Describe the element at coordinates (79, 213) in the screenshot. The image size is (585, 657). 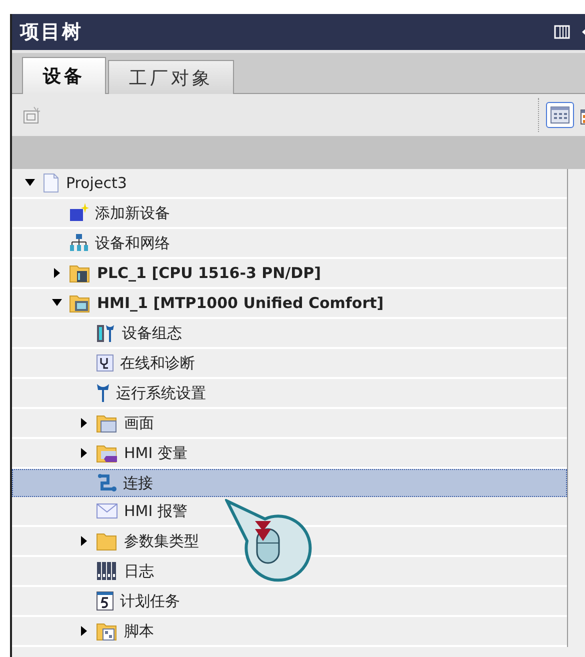
I see `add-device-icon` at that location.